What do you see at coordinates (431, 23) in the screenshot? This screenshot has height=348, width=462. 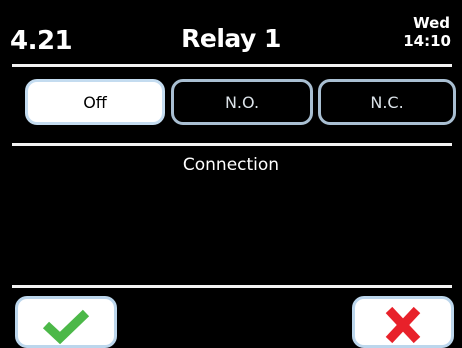 I see `day-label: Wed` at bounding box center [431, 23].